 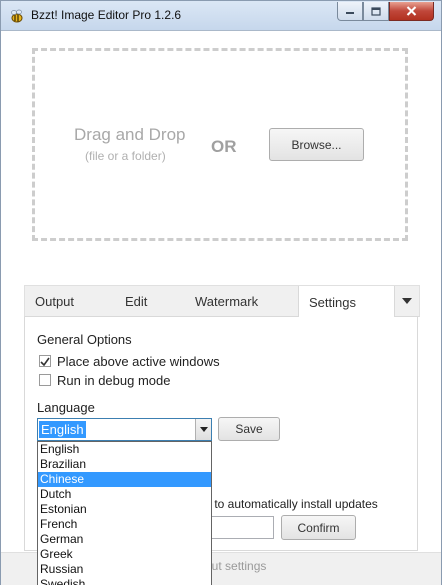 What do you see at coordinates (84, 339) in the screenshot?
I see `general-options-title: General Options` at bounding box center [84, 339].